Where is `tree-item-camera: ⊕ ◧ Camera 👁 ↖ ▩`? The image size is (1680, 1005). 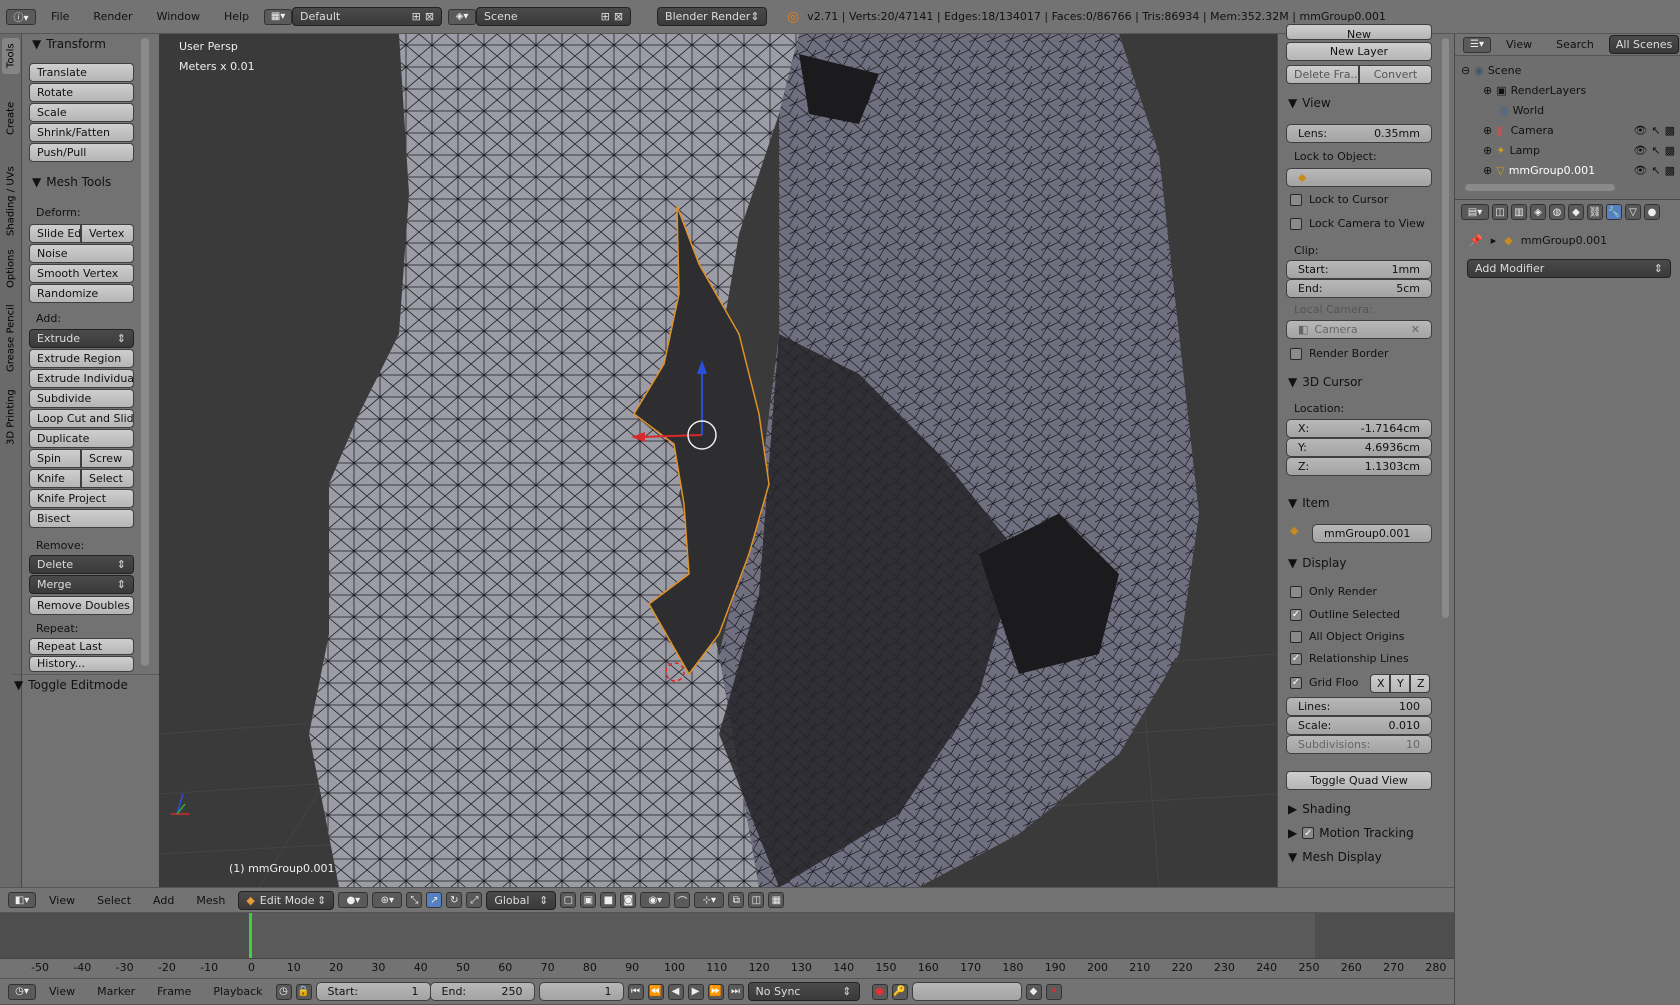 tree-item-camera: ⊕ ◧ Camera 👁 ↖ ▩ is located at coordinates (1568, 130).